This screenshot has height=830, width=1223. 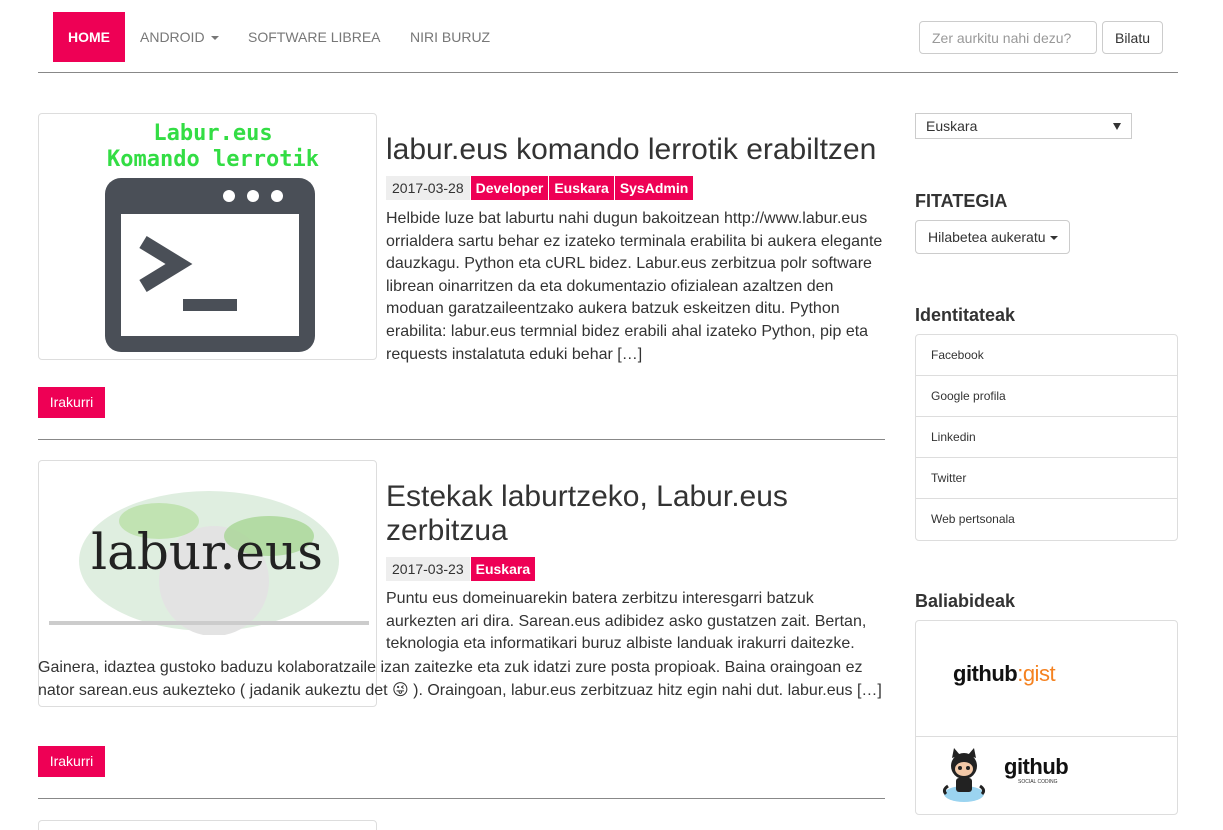 What do you see at coordinates (450, 37) in the screenshot?
I see `nav-niri-buruz: NIRI BURUZ` at bounding box center [450, 37].